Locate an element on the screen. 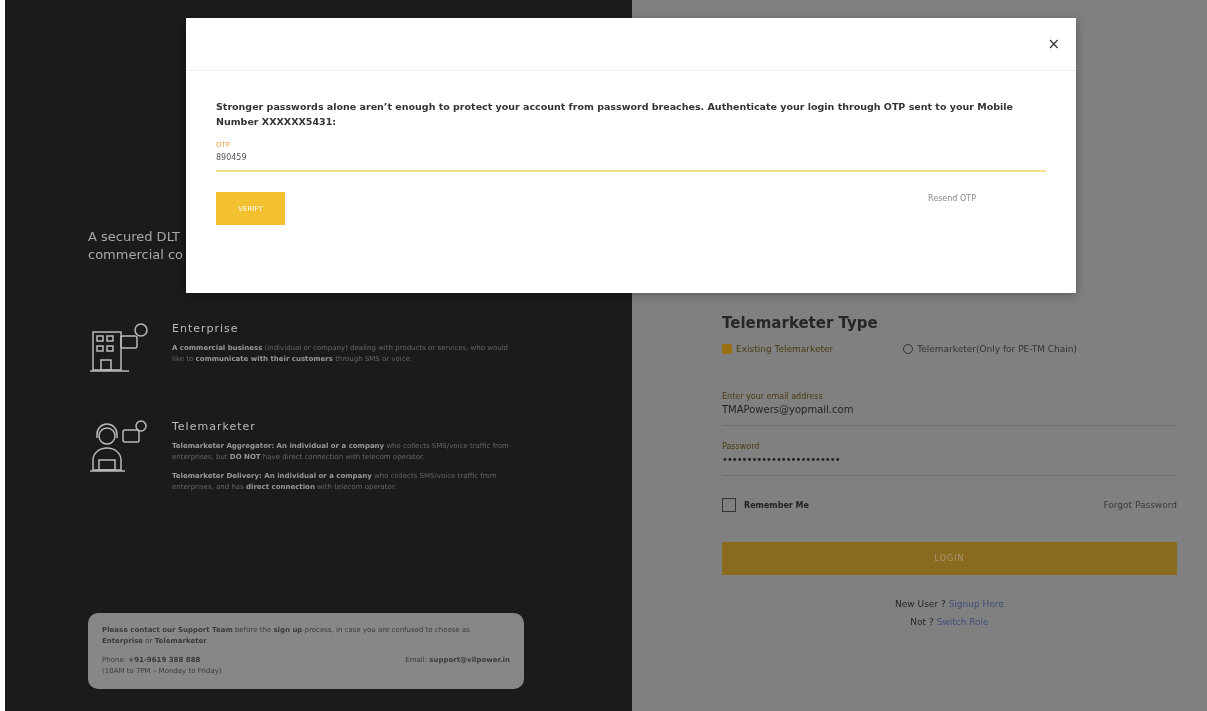  login-button: LOGIN is located at coordinates (949, 558).